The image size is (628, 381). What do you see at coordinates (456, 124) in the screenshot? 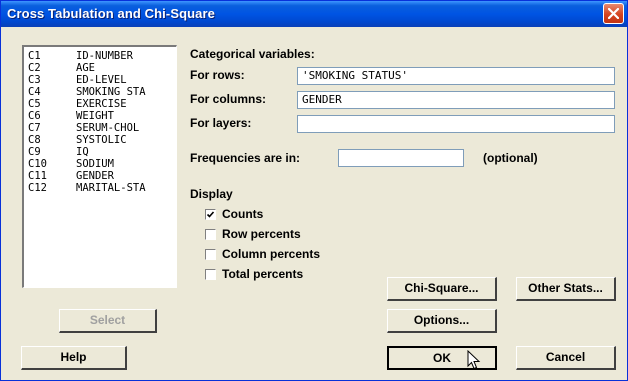
I see `layers-input` at bounding box center [456, 124].